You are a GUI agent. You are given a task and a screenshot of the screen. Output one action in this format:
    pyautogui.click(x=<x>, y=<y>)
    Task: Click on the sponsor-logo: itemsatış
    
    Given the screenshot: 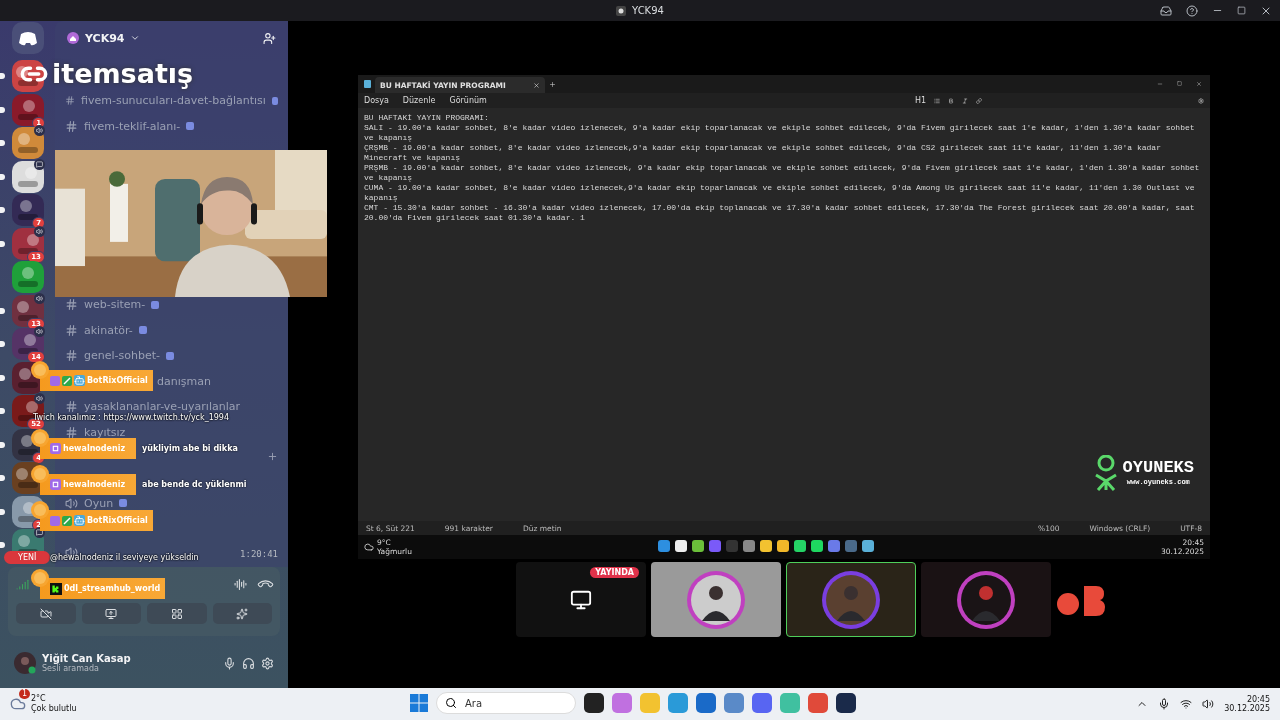 What is the action you would take?
    pyautogui.click(x=123, y=73)
    